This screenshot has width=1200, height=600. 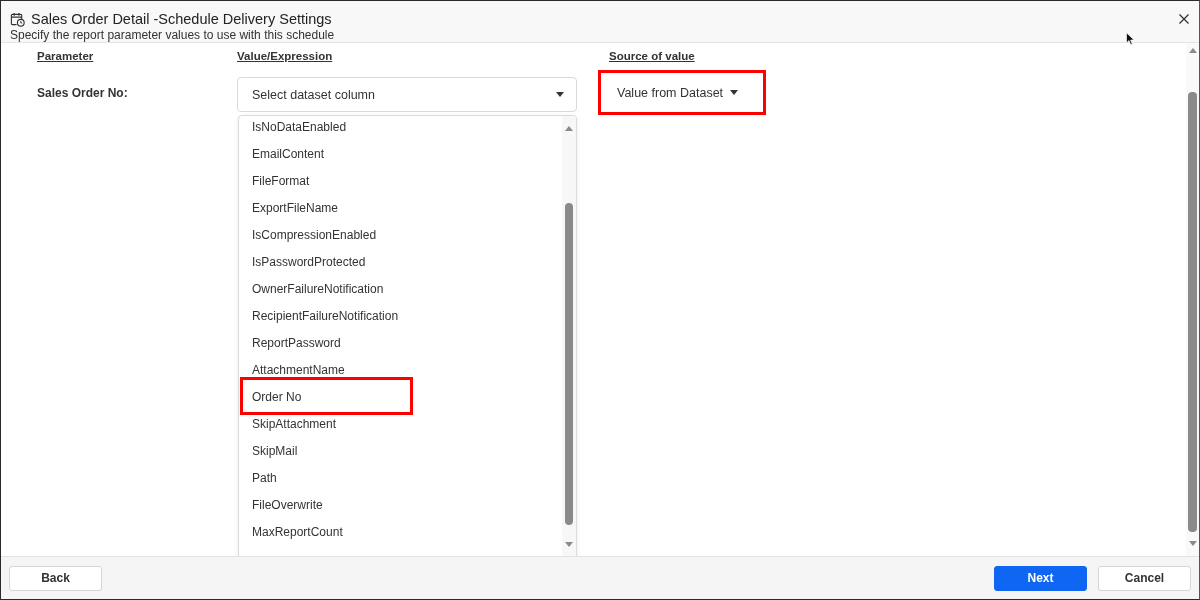 I want to click on calendar-clock-icon, so click(x=17, y=19).